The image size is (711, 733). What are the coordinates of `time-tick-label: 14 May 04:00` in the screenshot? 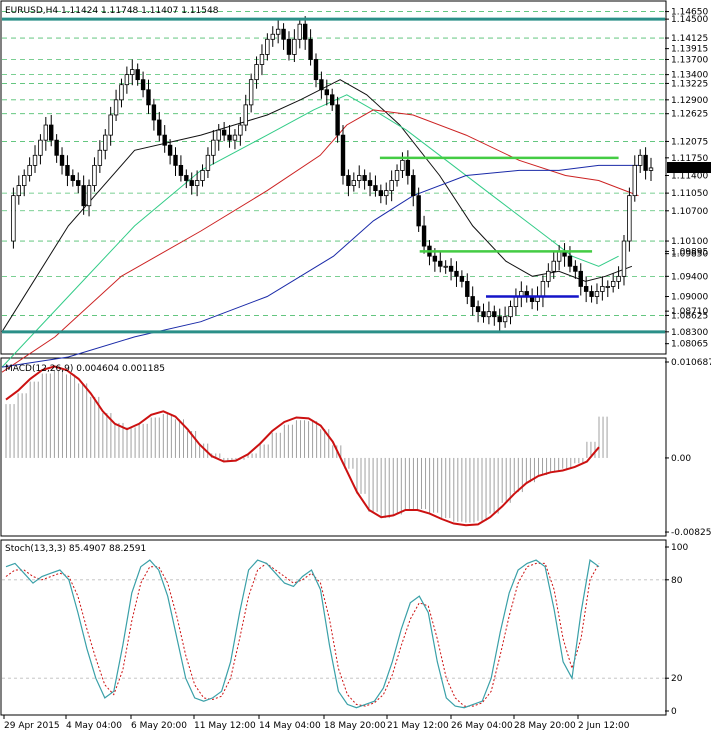 It's located at (290, 726).